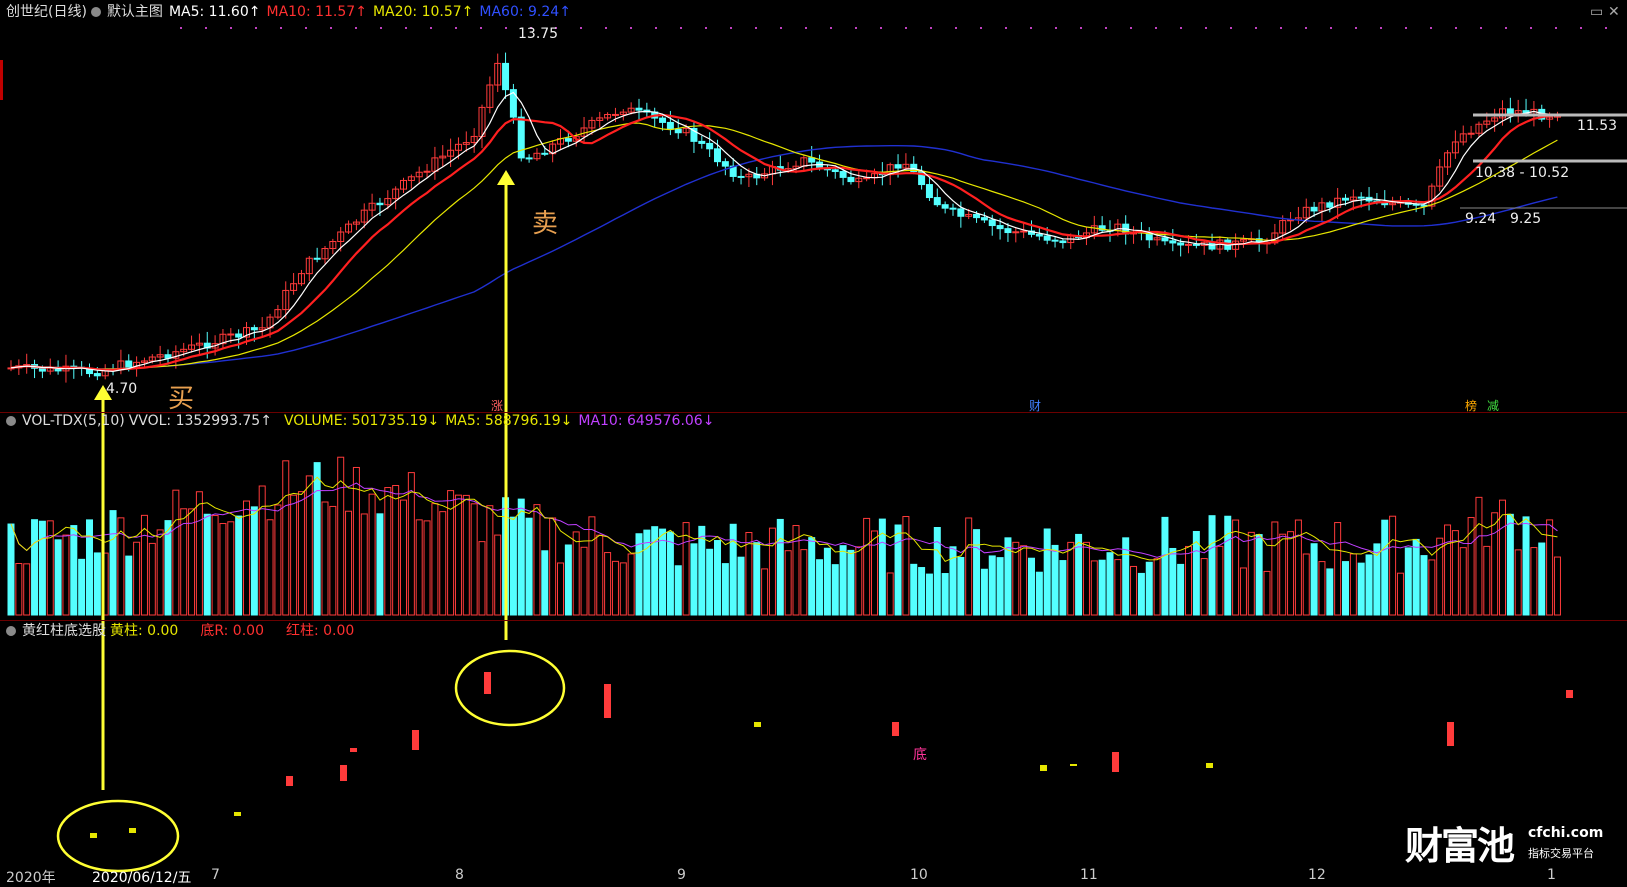 The width and height of the screenshot is (1627, 887). Describe the element at coordinates (122, 389) in the screenshot. I see `low-price-label: 4.70` at that location.